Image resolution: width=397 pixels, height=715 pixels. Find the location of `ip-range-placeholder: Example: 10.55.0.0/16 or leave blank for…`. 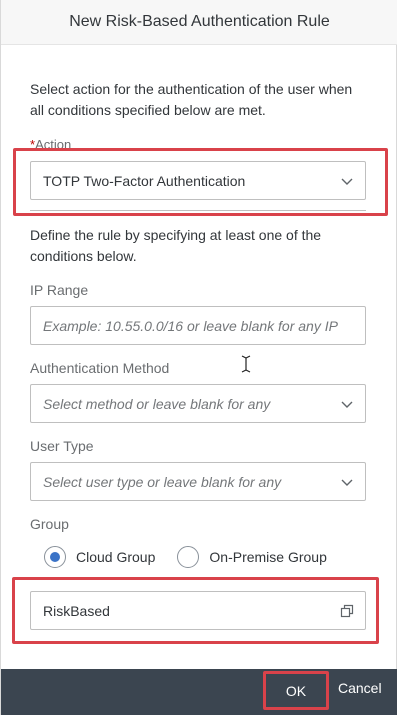

ip-range-placeholder: Example: 10.55.0.0/16 or leave blank for… is located at coordinates (190, 325).